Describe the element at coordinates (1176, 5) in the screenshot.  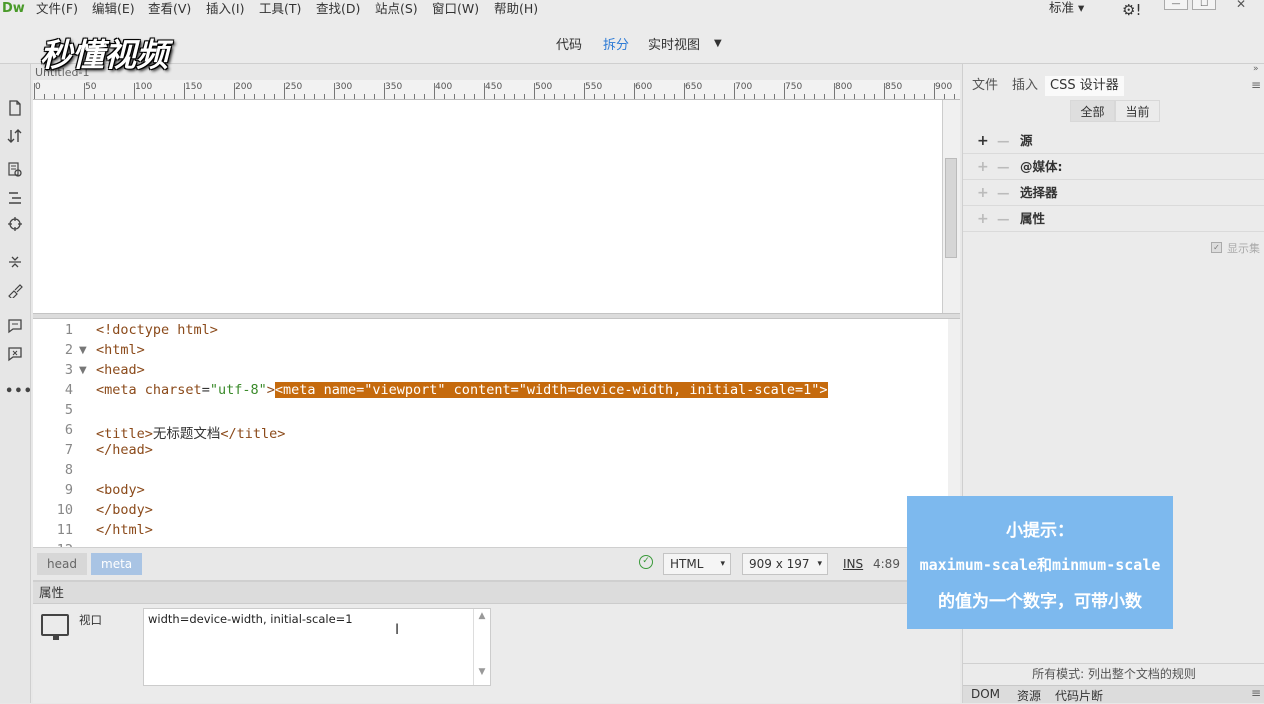
I see `minimize-button: —` at that location.